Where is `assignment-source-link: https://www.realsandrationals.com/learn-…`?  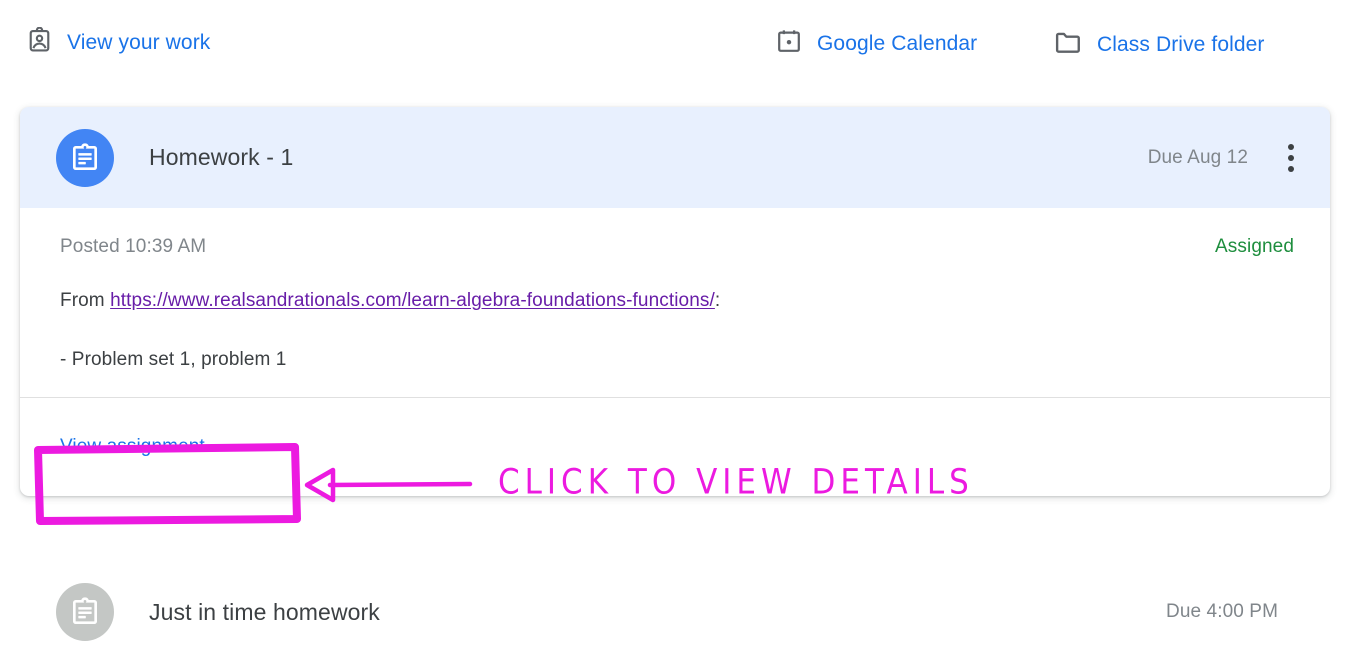
assignment-source-link: https://www.realsandrationals.com/learn-… is located at coordinates (412, 300).